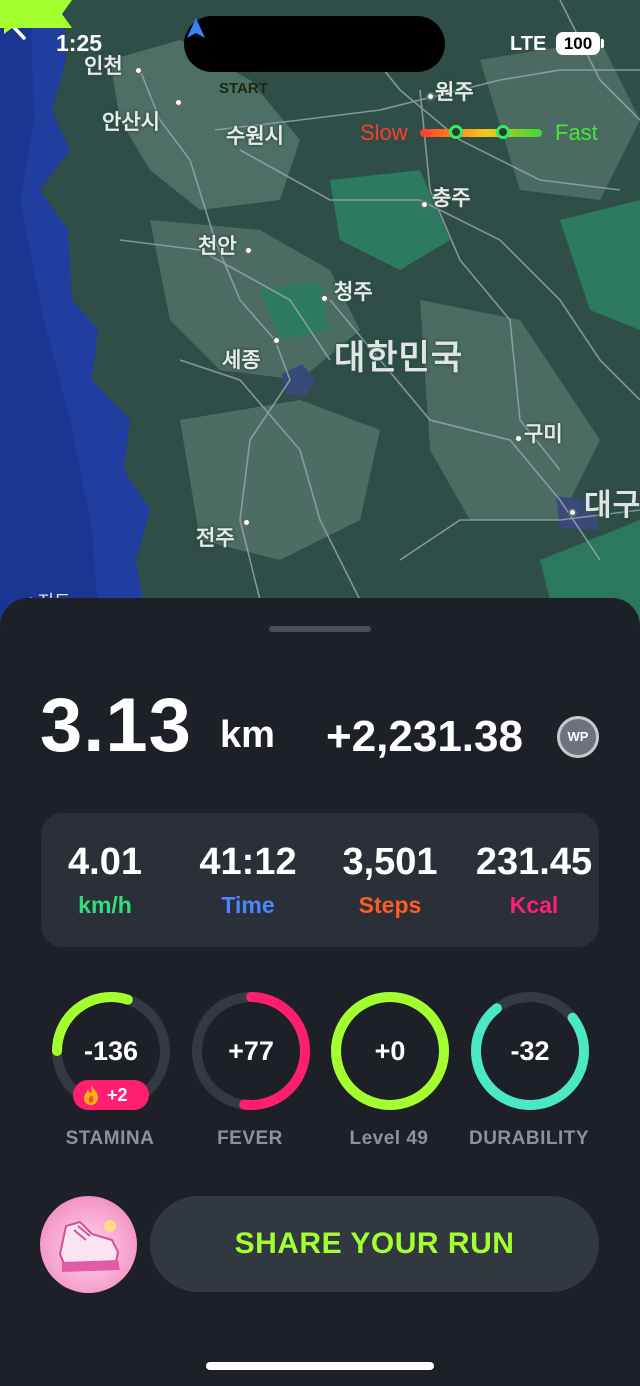  I want to click on city-label-sejong: 세종, so click(241, 360).